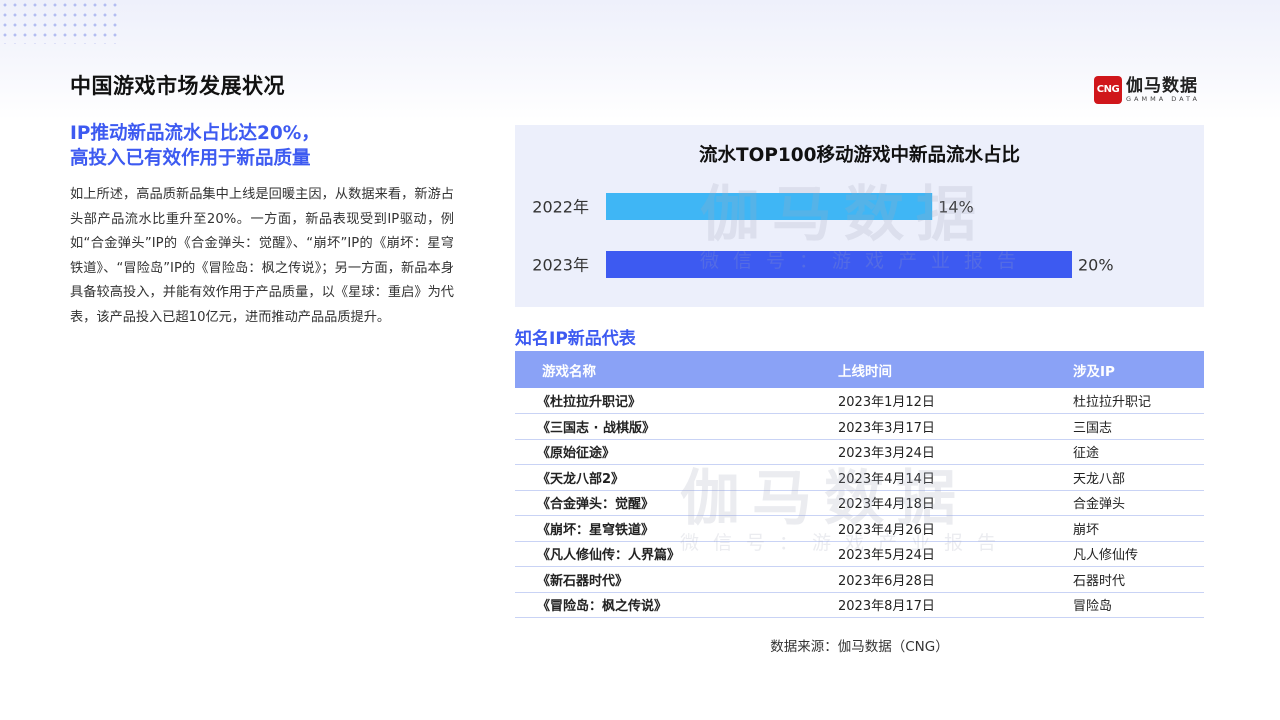  I want to click on table-row: 《冒险岛：枫之传说》 2023年8月17日 冒险岛, so click(859, 605).